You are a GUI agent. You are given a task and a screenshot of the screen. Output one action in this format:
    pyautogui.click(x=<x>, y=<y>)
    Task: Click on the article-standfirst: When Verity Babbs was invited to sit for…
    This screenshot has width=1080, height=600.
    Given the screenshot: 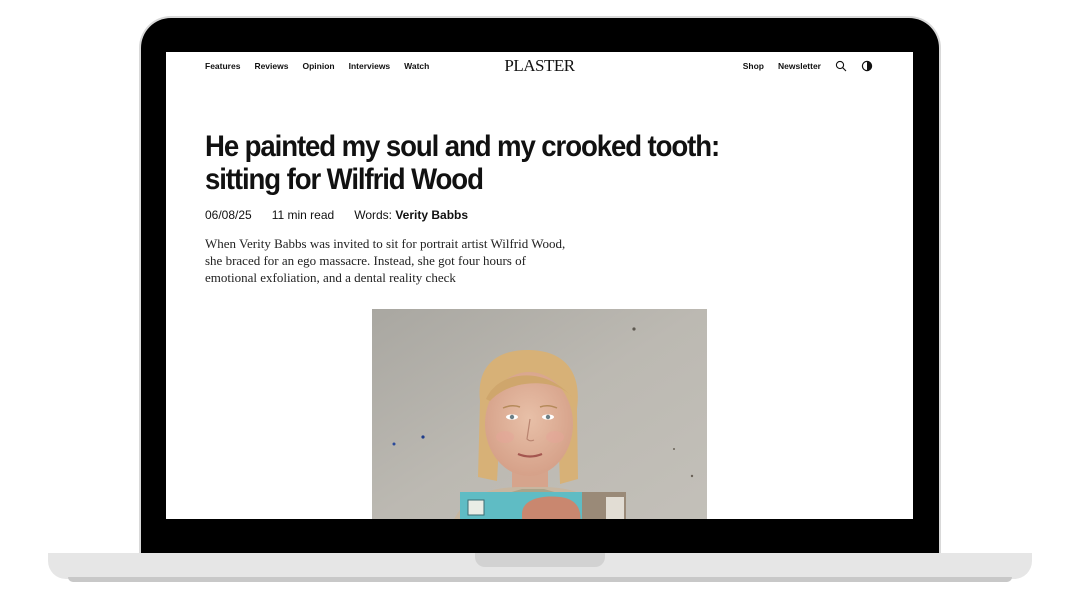 What is the action you would take?
    pyautogui.click(x=385, y=260)
    